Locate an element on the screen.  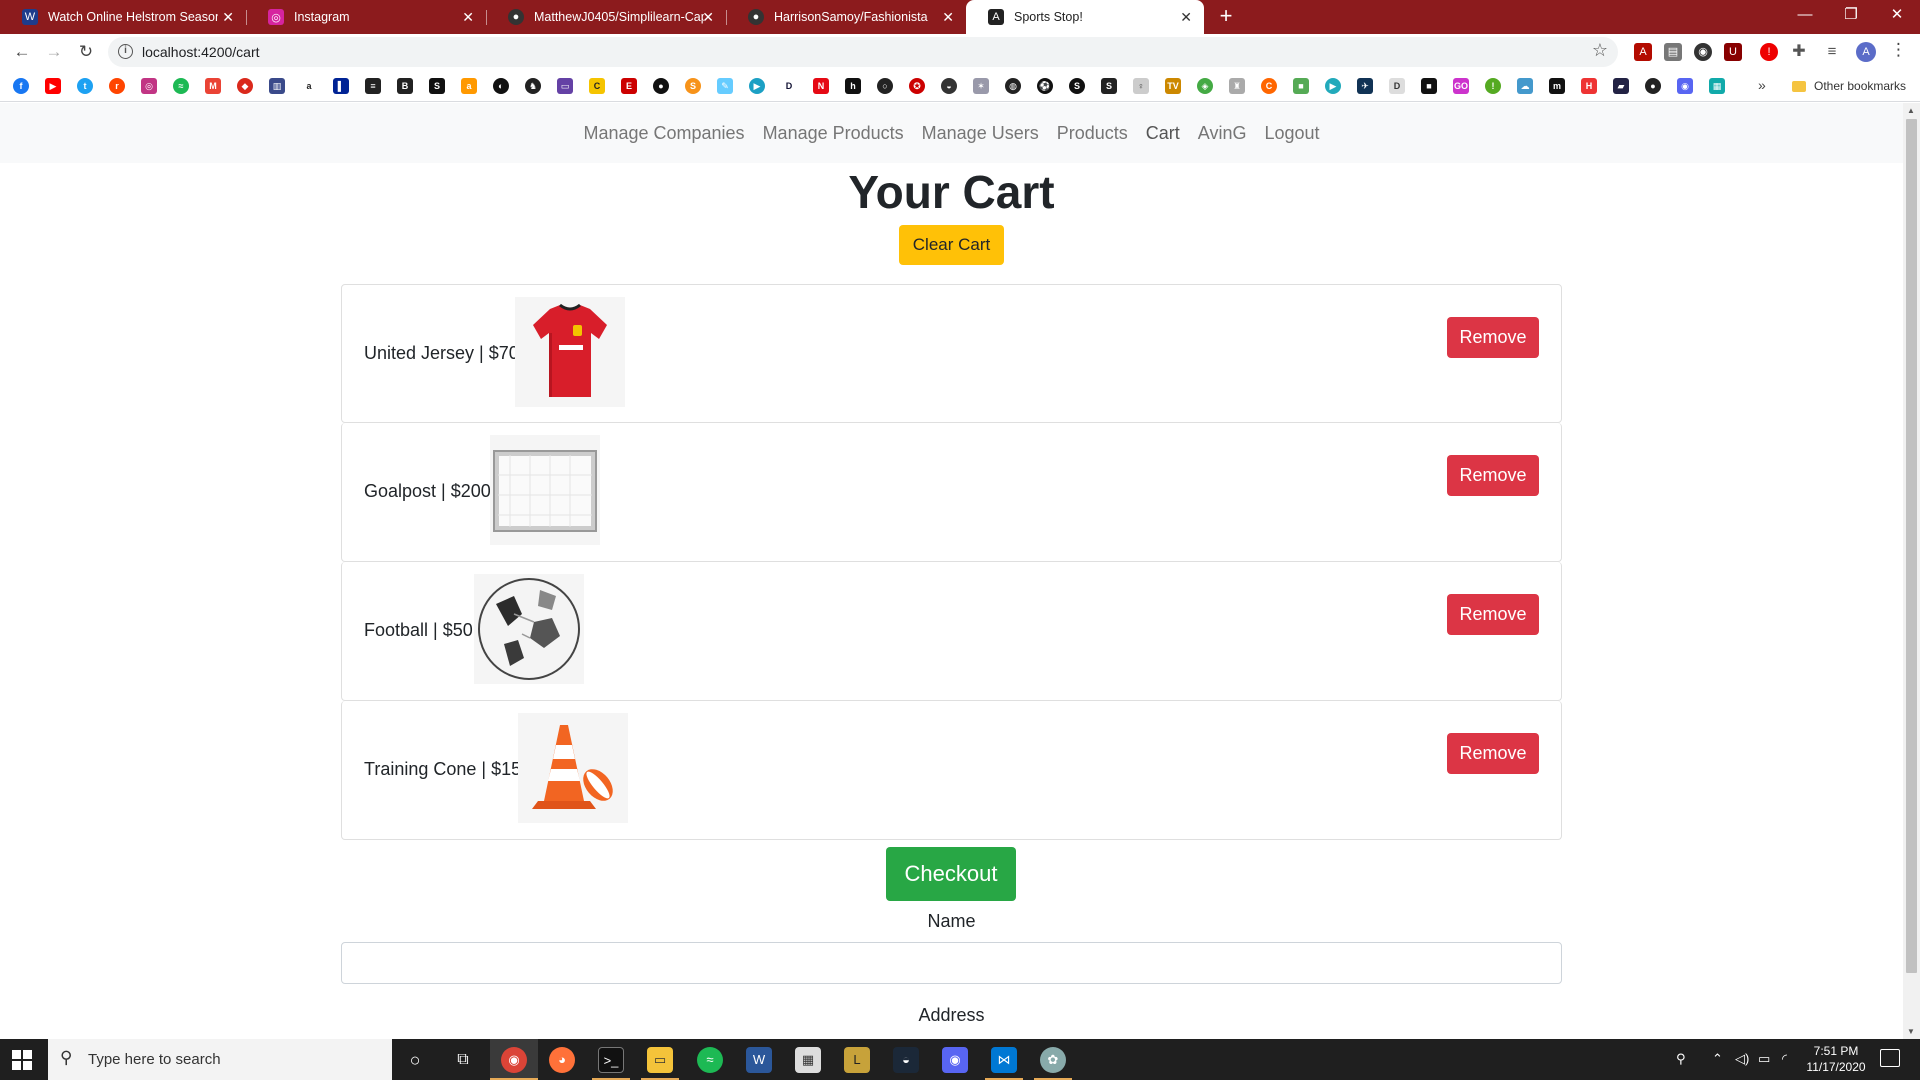
acrobat-extension-icon: A is located at coordinates (1643, 52).